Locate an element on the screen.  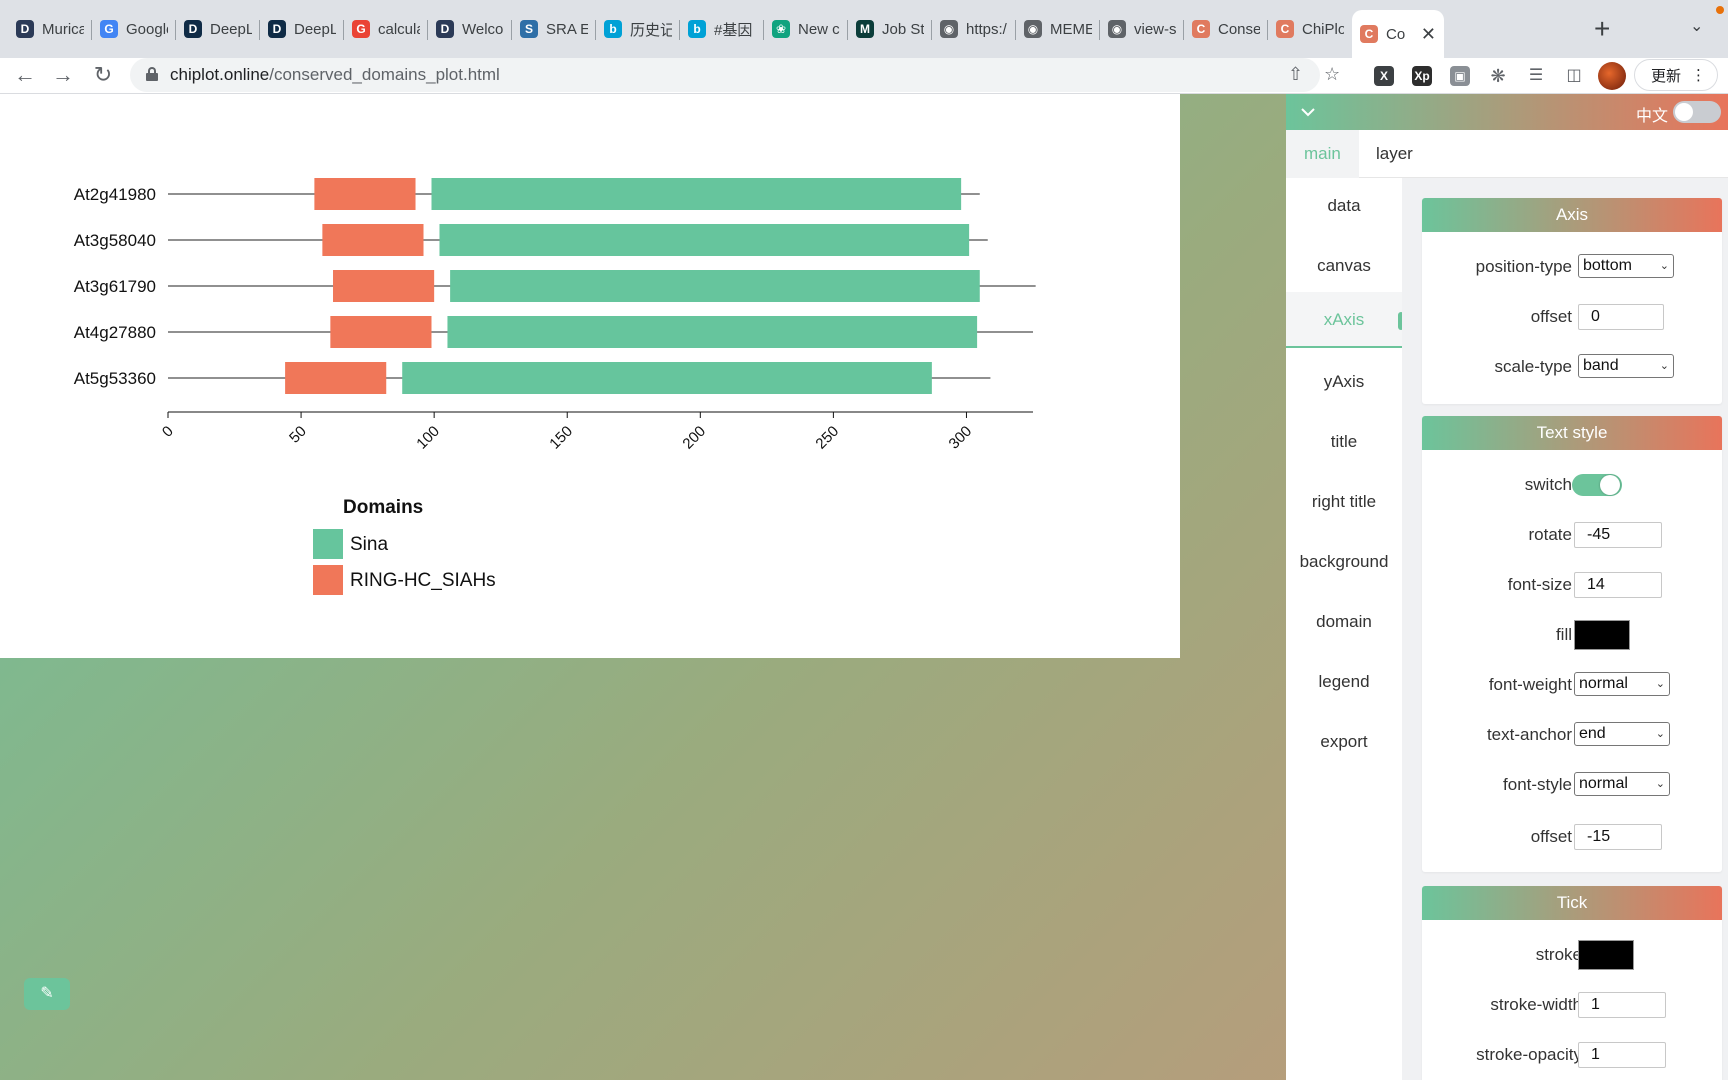
stroke-width-input: 1 is located at coordinates (1622, 1005).